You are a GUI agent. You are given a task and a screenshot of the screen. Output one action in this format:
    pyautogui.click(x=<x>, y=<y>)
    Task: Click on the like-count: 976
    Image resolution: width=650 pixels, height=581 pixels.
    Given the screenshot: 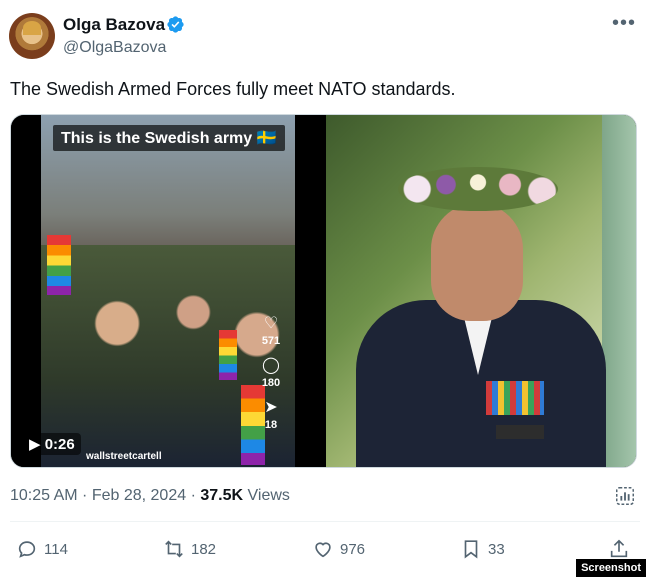 What is the action you would take?
    pyautogui.click(x=353, y=549)
    